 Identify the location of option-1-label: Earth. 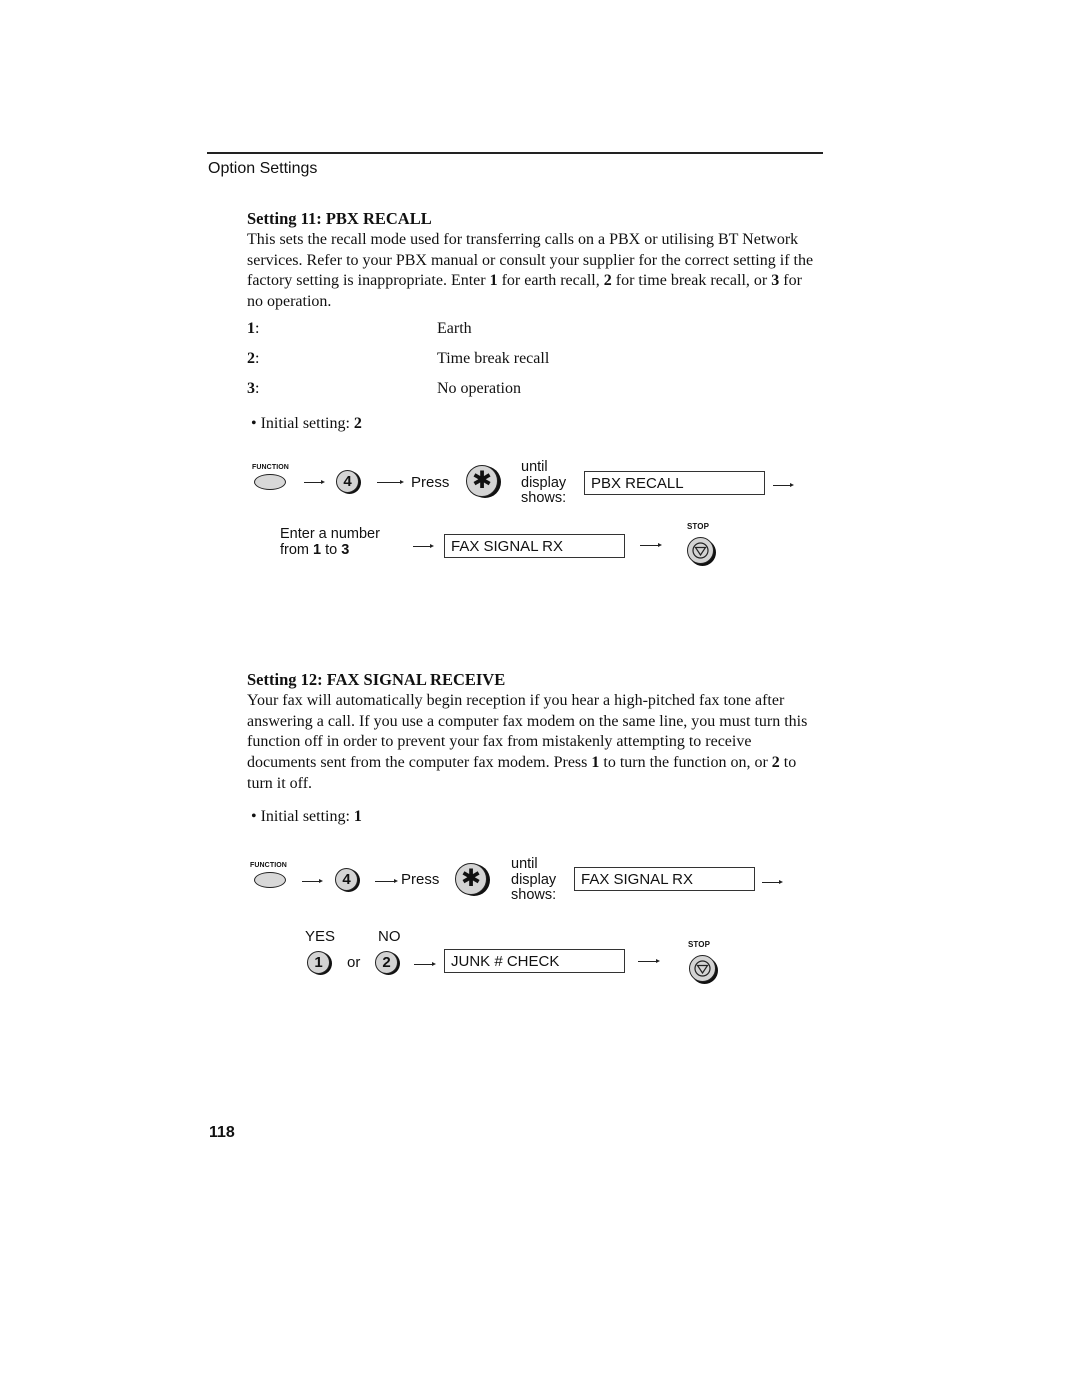
(454, 328).